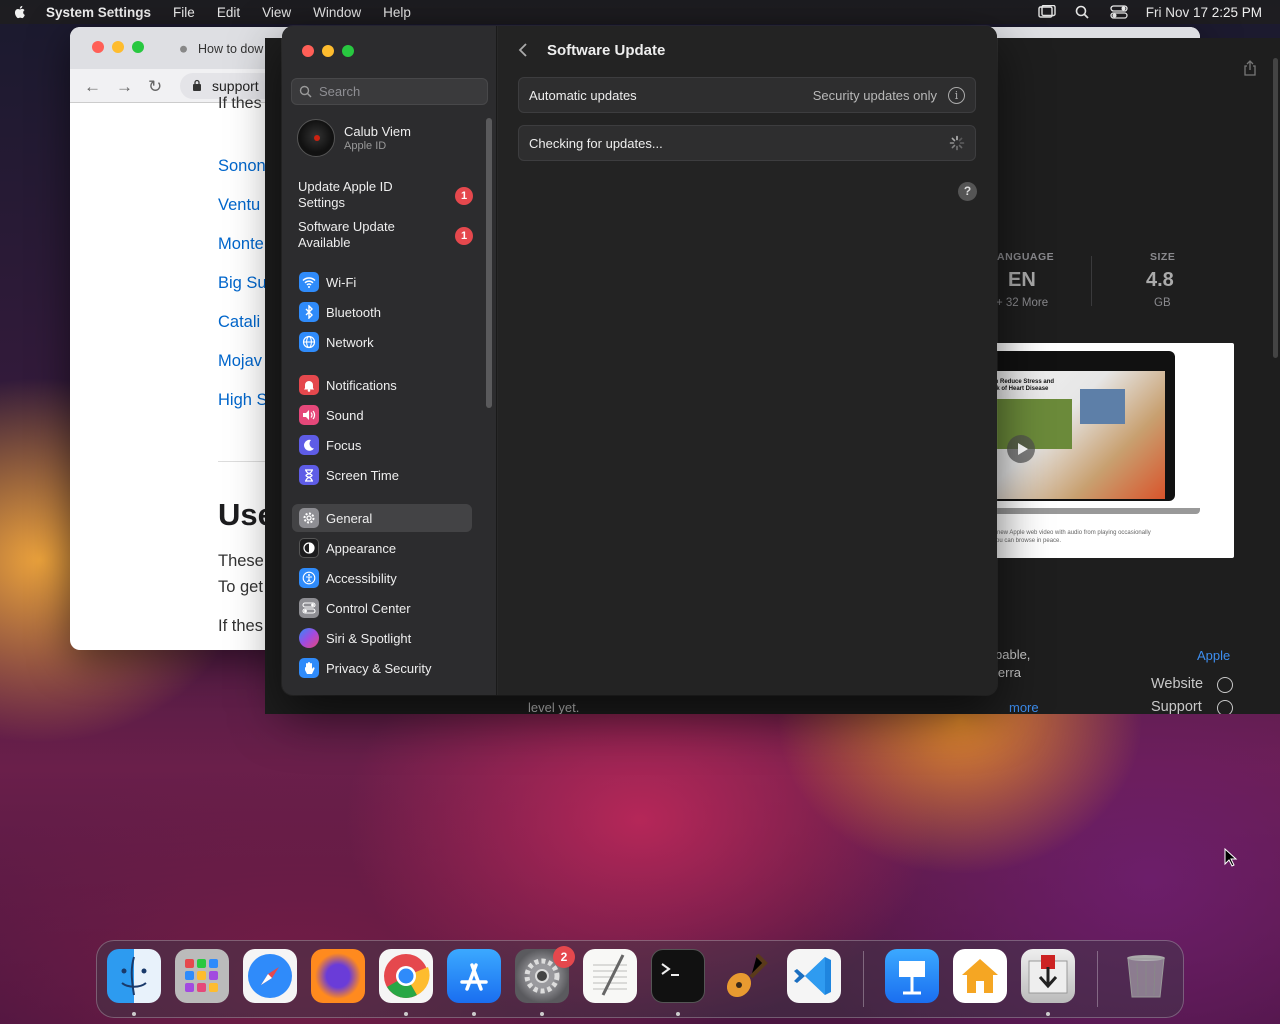  I want to click on dock: 2, so click(640, 979).